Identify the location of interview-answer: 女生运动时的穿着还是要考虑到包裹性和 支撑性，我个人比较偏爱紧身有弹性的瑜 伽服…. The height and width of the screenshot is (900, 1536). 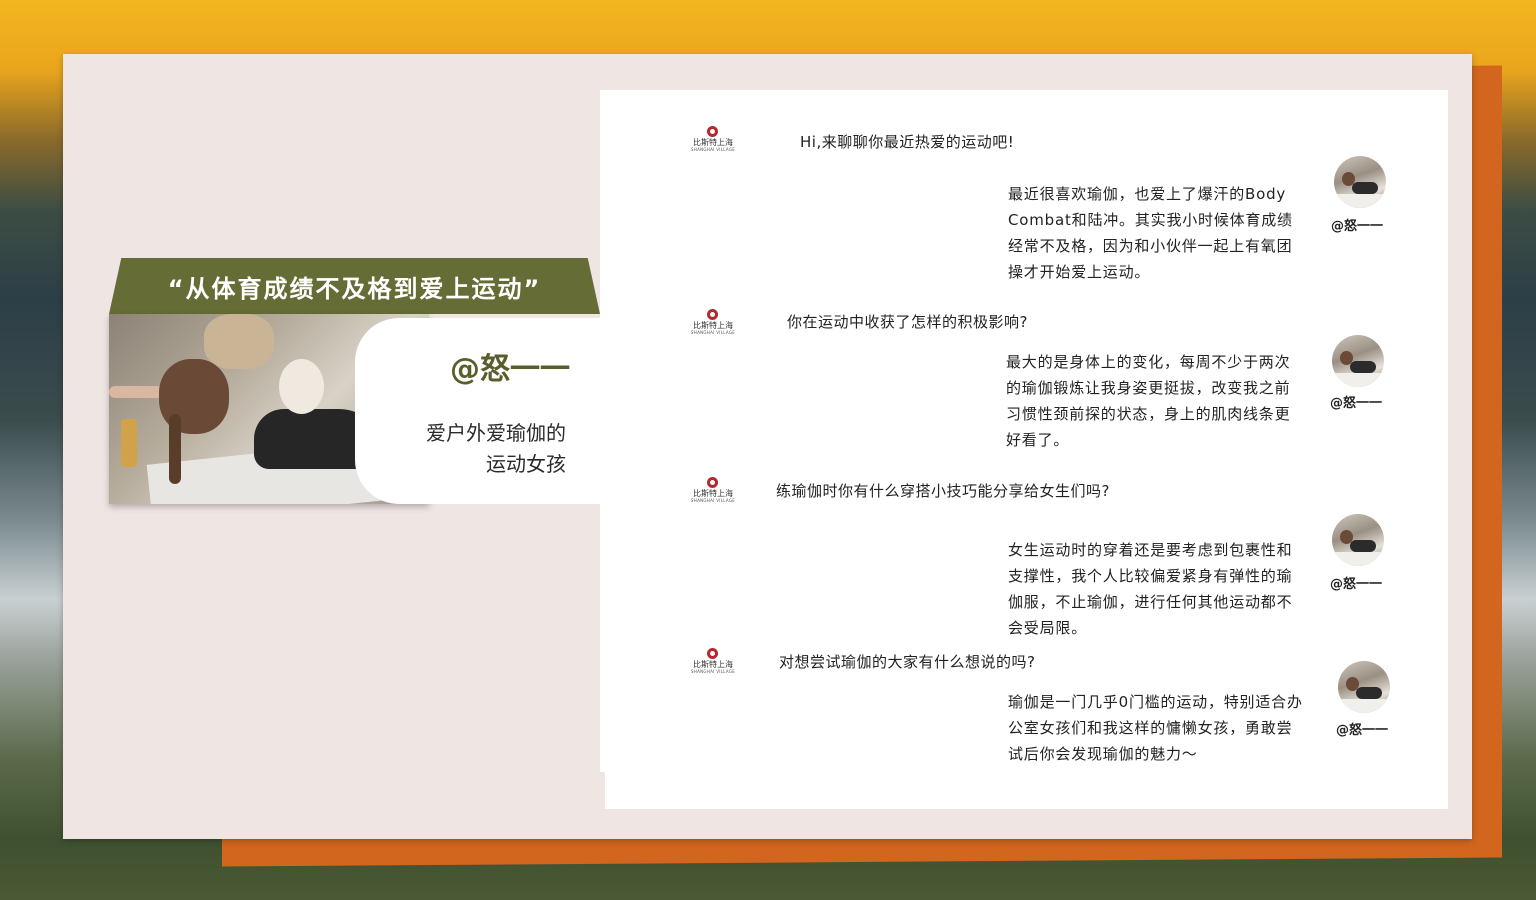
(1150, 589).